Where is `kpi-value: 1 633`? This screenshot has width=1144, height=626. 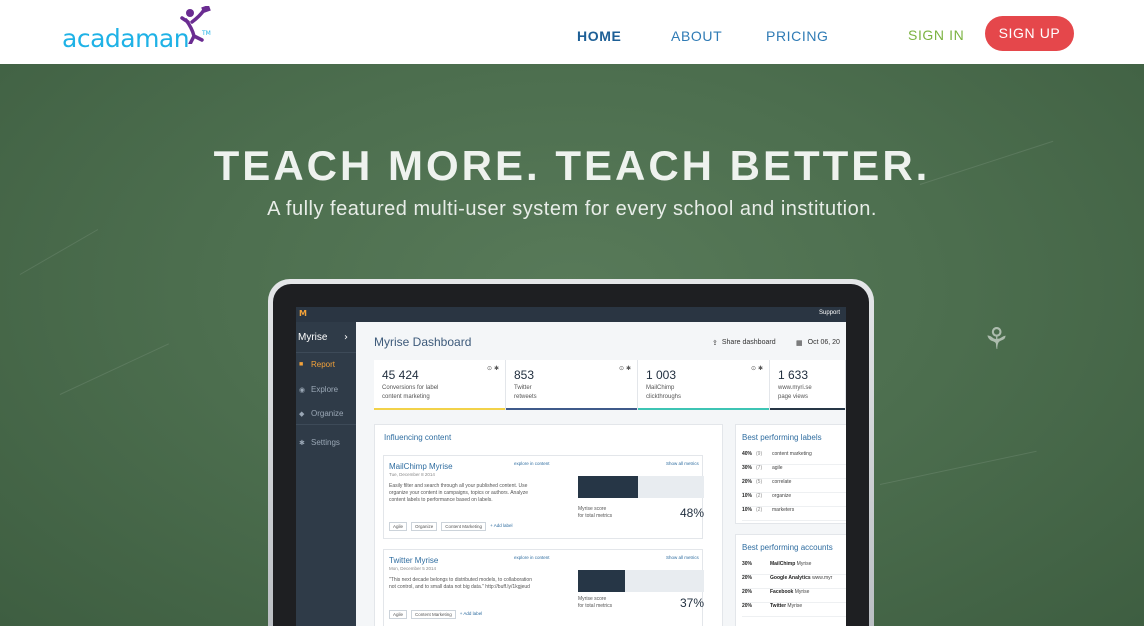 kpi-value: 1 633 is located at coordinates (793, 375).